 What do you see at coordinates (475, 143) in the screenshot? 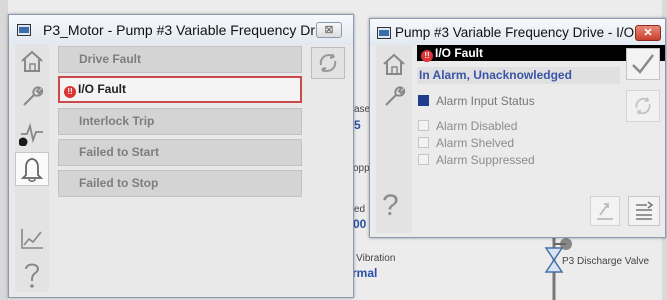
I see `alarm-shelved-label: Alarm Shelved` at bounding box center [475, 143].